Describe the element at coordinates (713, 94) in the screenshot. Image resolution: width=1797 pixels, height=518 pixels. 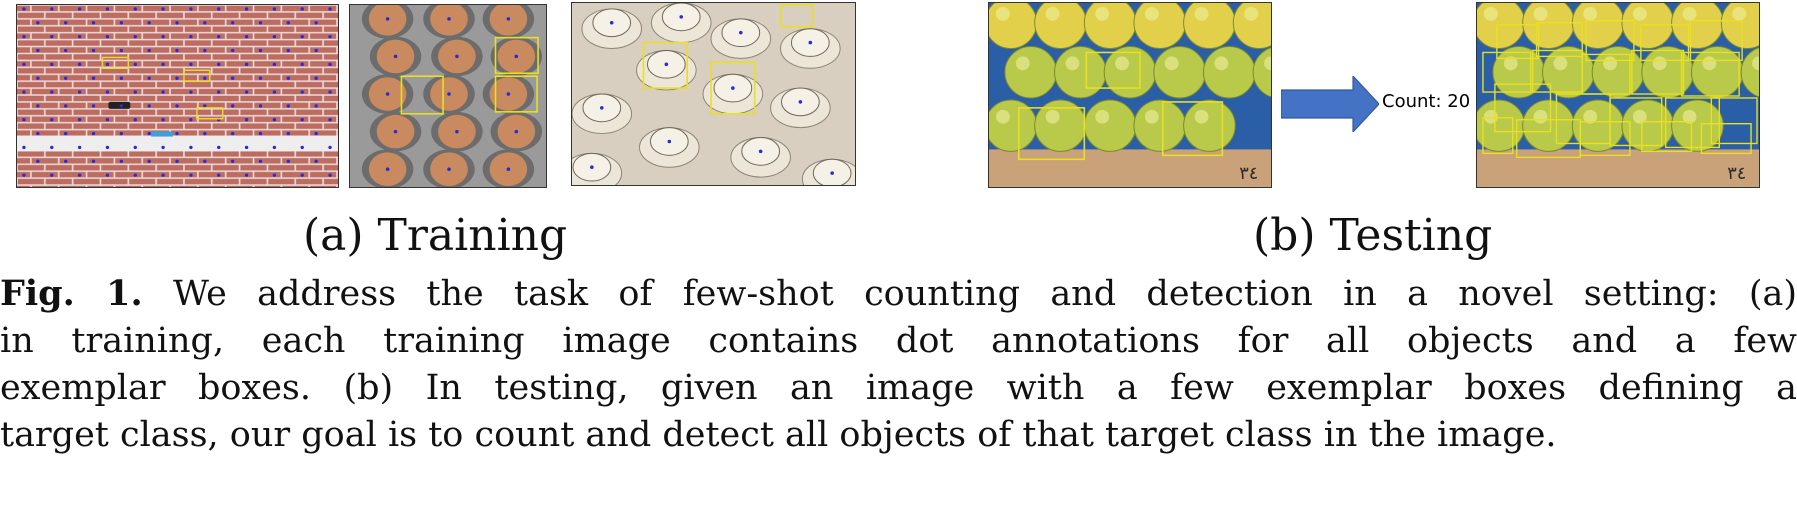
I see `teacups-training-image` at that location.